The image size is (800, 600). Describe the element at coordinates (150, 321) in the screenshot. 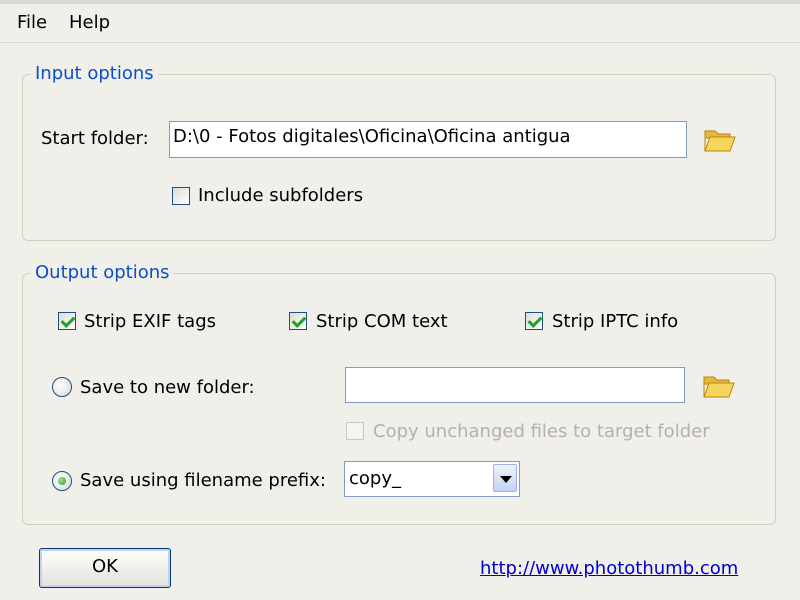

I see `strip-exif-label: Strip EXIF tags` at that location.